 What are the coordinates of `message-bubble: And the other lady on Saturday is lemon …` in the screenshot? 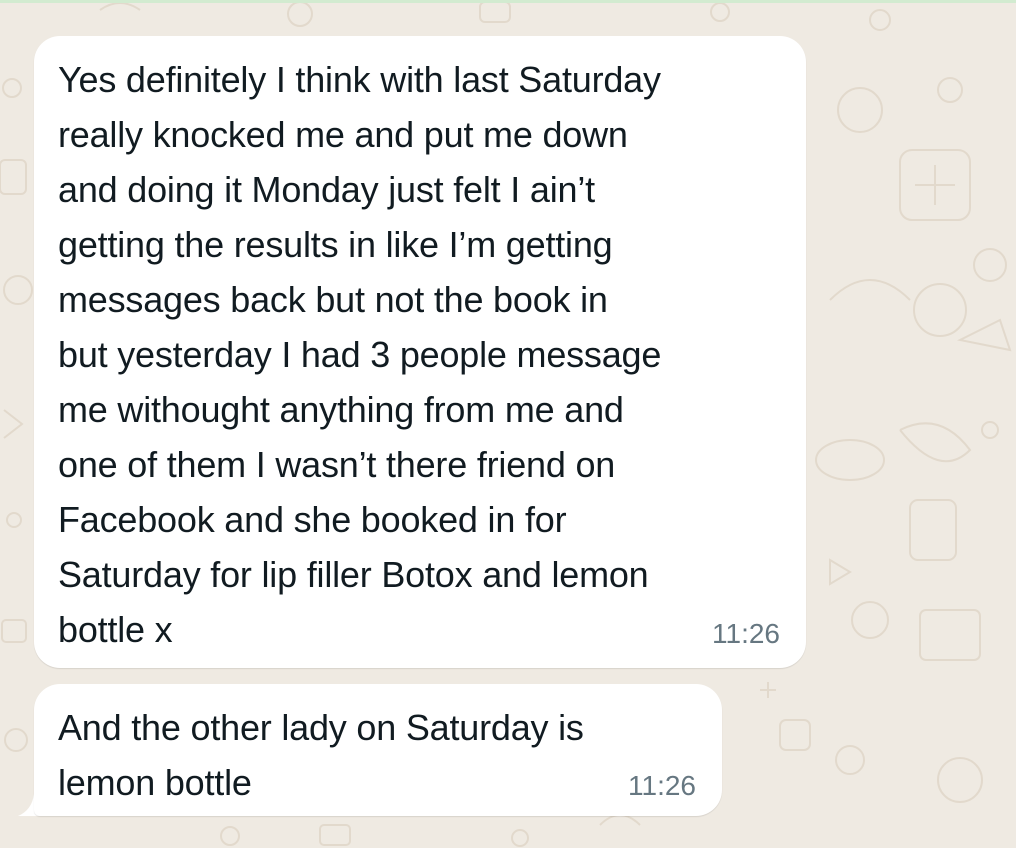 It's located at (378, 750).